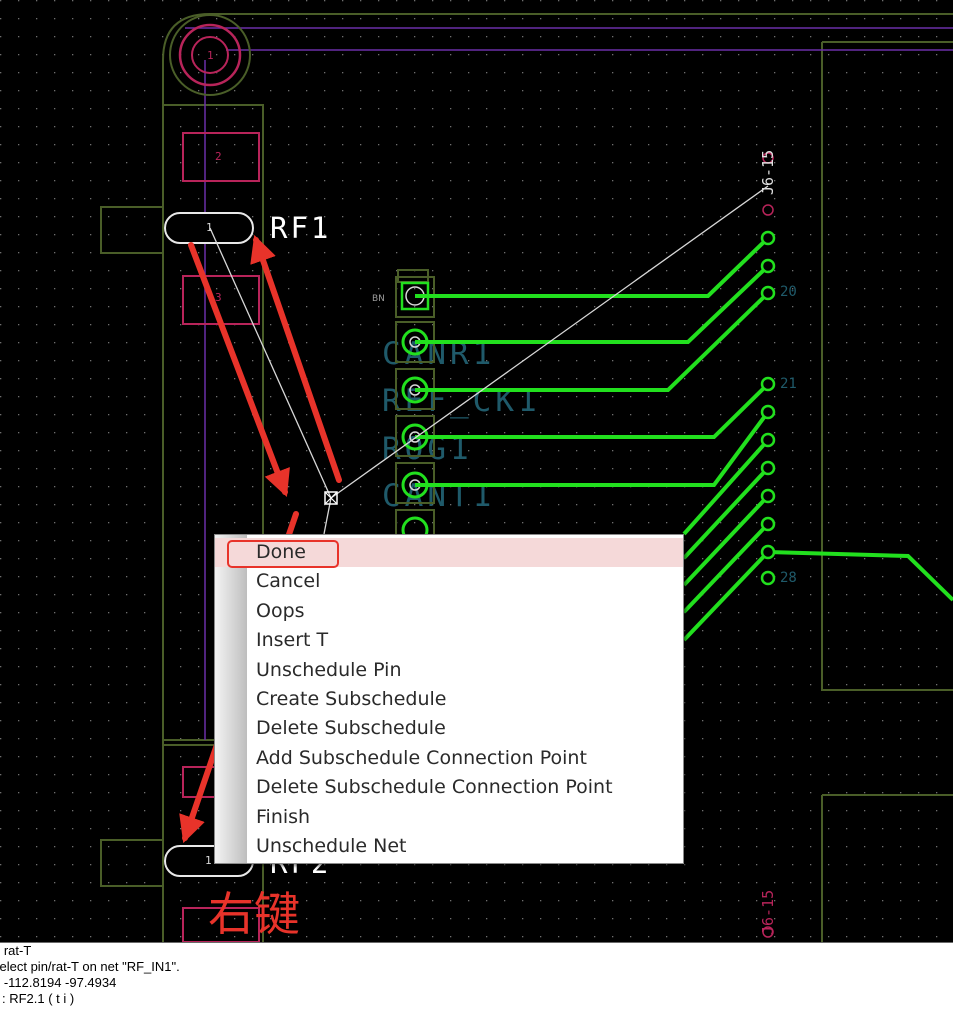 This screenshot has width=953, height=1010. Describe the element at coordinates (449, 611) in the screenshot. I see `menu-item-oops: Oops` at that location.